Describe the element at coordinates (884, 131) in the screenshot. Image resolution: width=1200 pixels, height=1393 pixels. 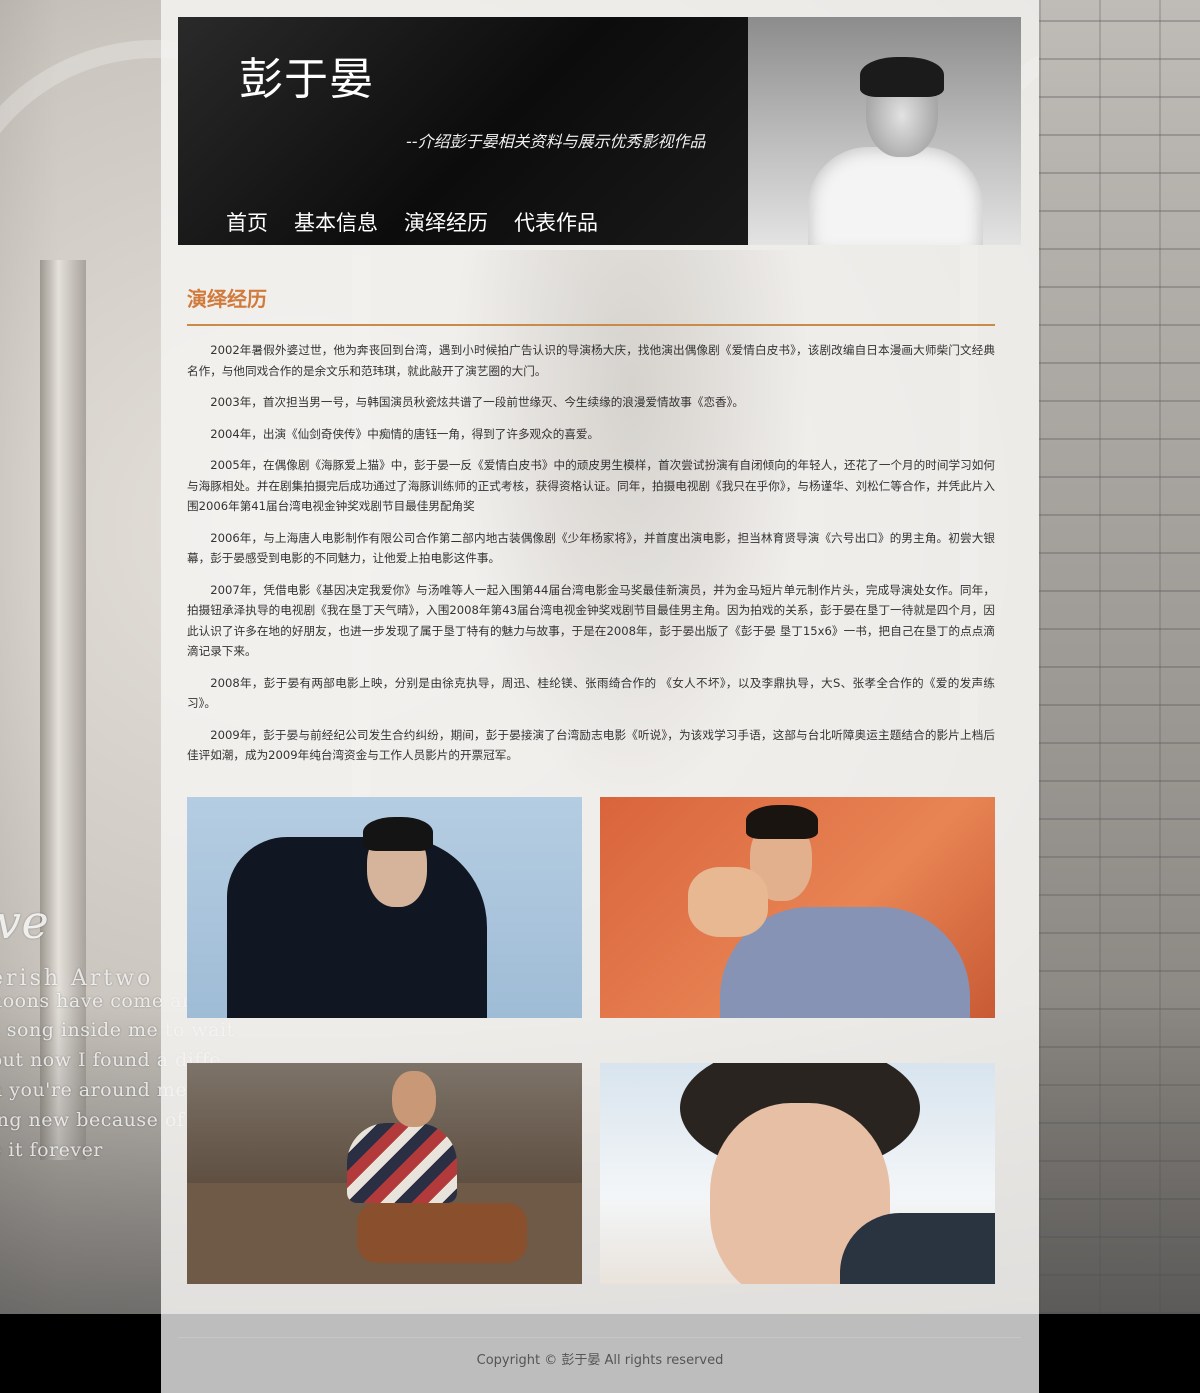
I see `header-portrait-image` at that location.